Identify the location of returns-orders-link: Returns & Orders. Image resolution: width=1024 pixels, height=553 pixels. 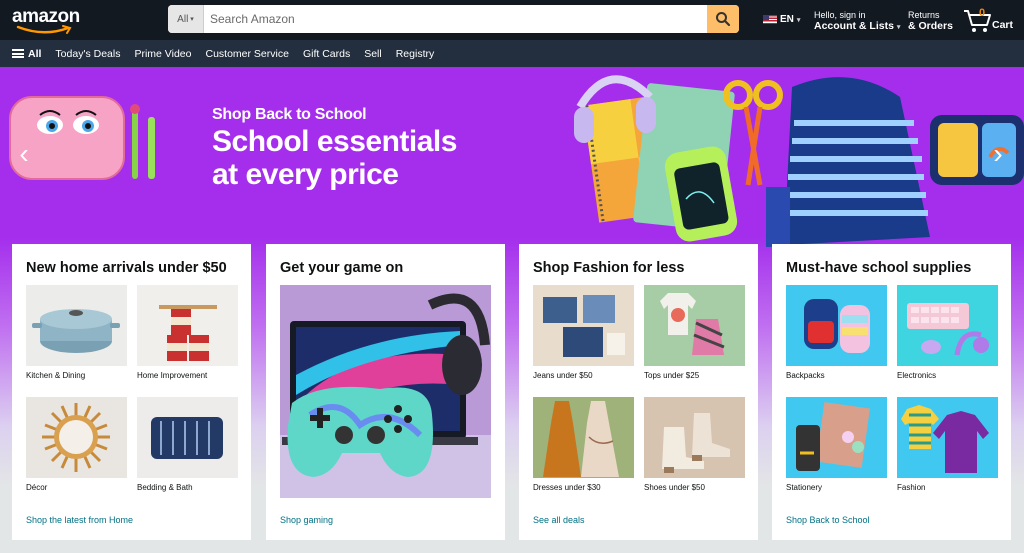
(930, 21).